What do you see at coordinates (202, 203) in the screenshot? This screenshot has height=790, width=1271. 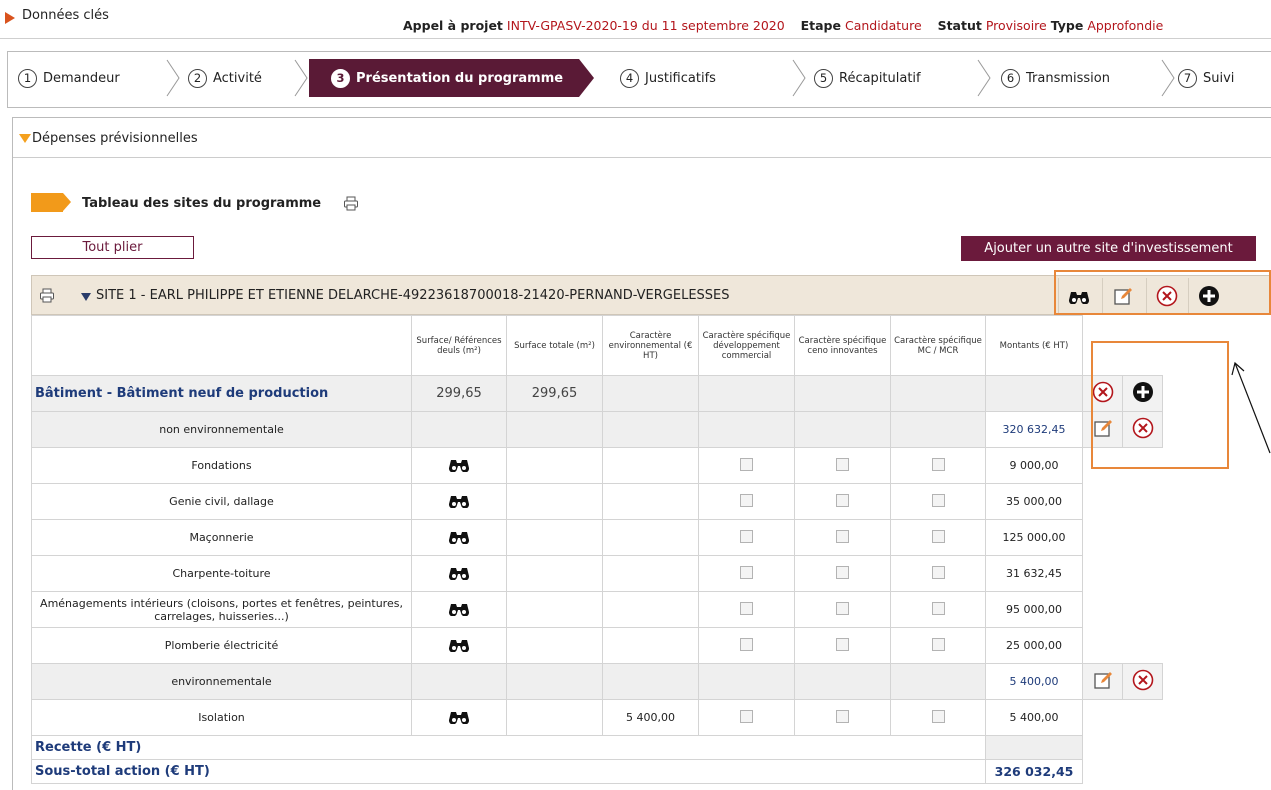 I see `table-title: Tableau des sites du programme` at bounding box center [202, 203].